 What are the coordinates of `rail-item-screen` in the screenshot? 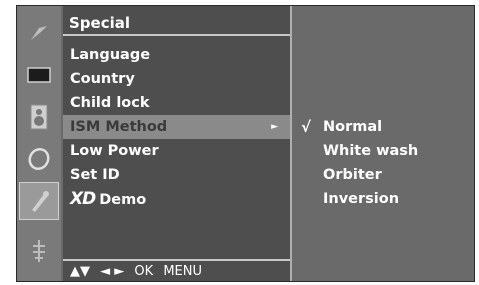 It's located at (39, 75).